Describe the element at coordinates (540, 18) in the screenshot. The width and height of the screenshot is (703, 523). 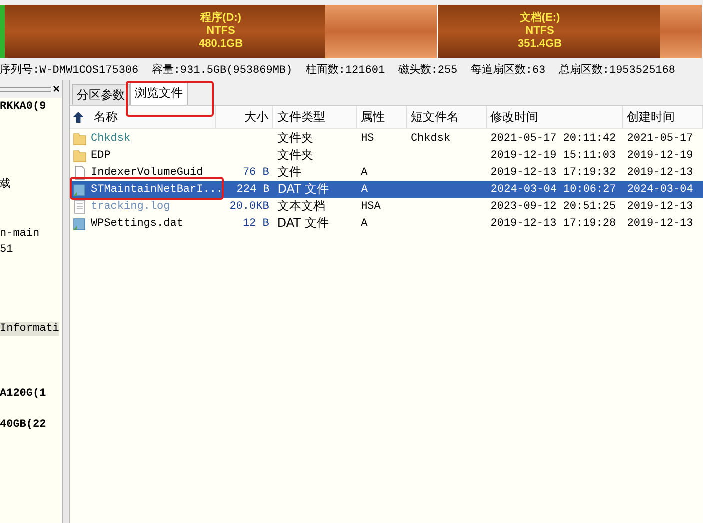
I see `partition-label: 文档(E:)` at that location.